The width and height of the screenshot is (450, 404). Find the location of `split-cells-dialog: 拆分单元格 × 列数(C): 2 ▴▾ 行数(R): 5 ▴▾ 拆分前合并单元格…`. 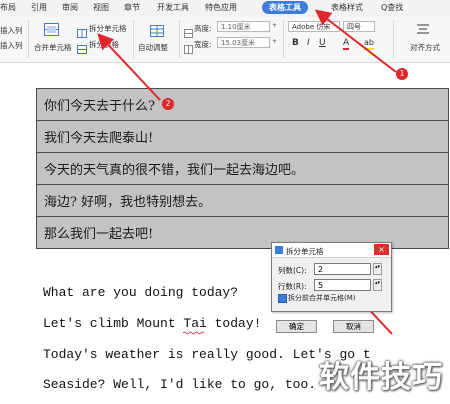

split-cells-dialog: 拆分单元格 × 列数(C): 2 ▴▾ 行数(R): 5 ▴▾ 拆分前合并单元格… is located at coordinates (331, 277).